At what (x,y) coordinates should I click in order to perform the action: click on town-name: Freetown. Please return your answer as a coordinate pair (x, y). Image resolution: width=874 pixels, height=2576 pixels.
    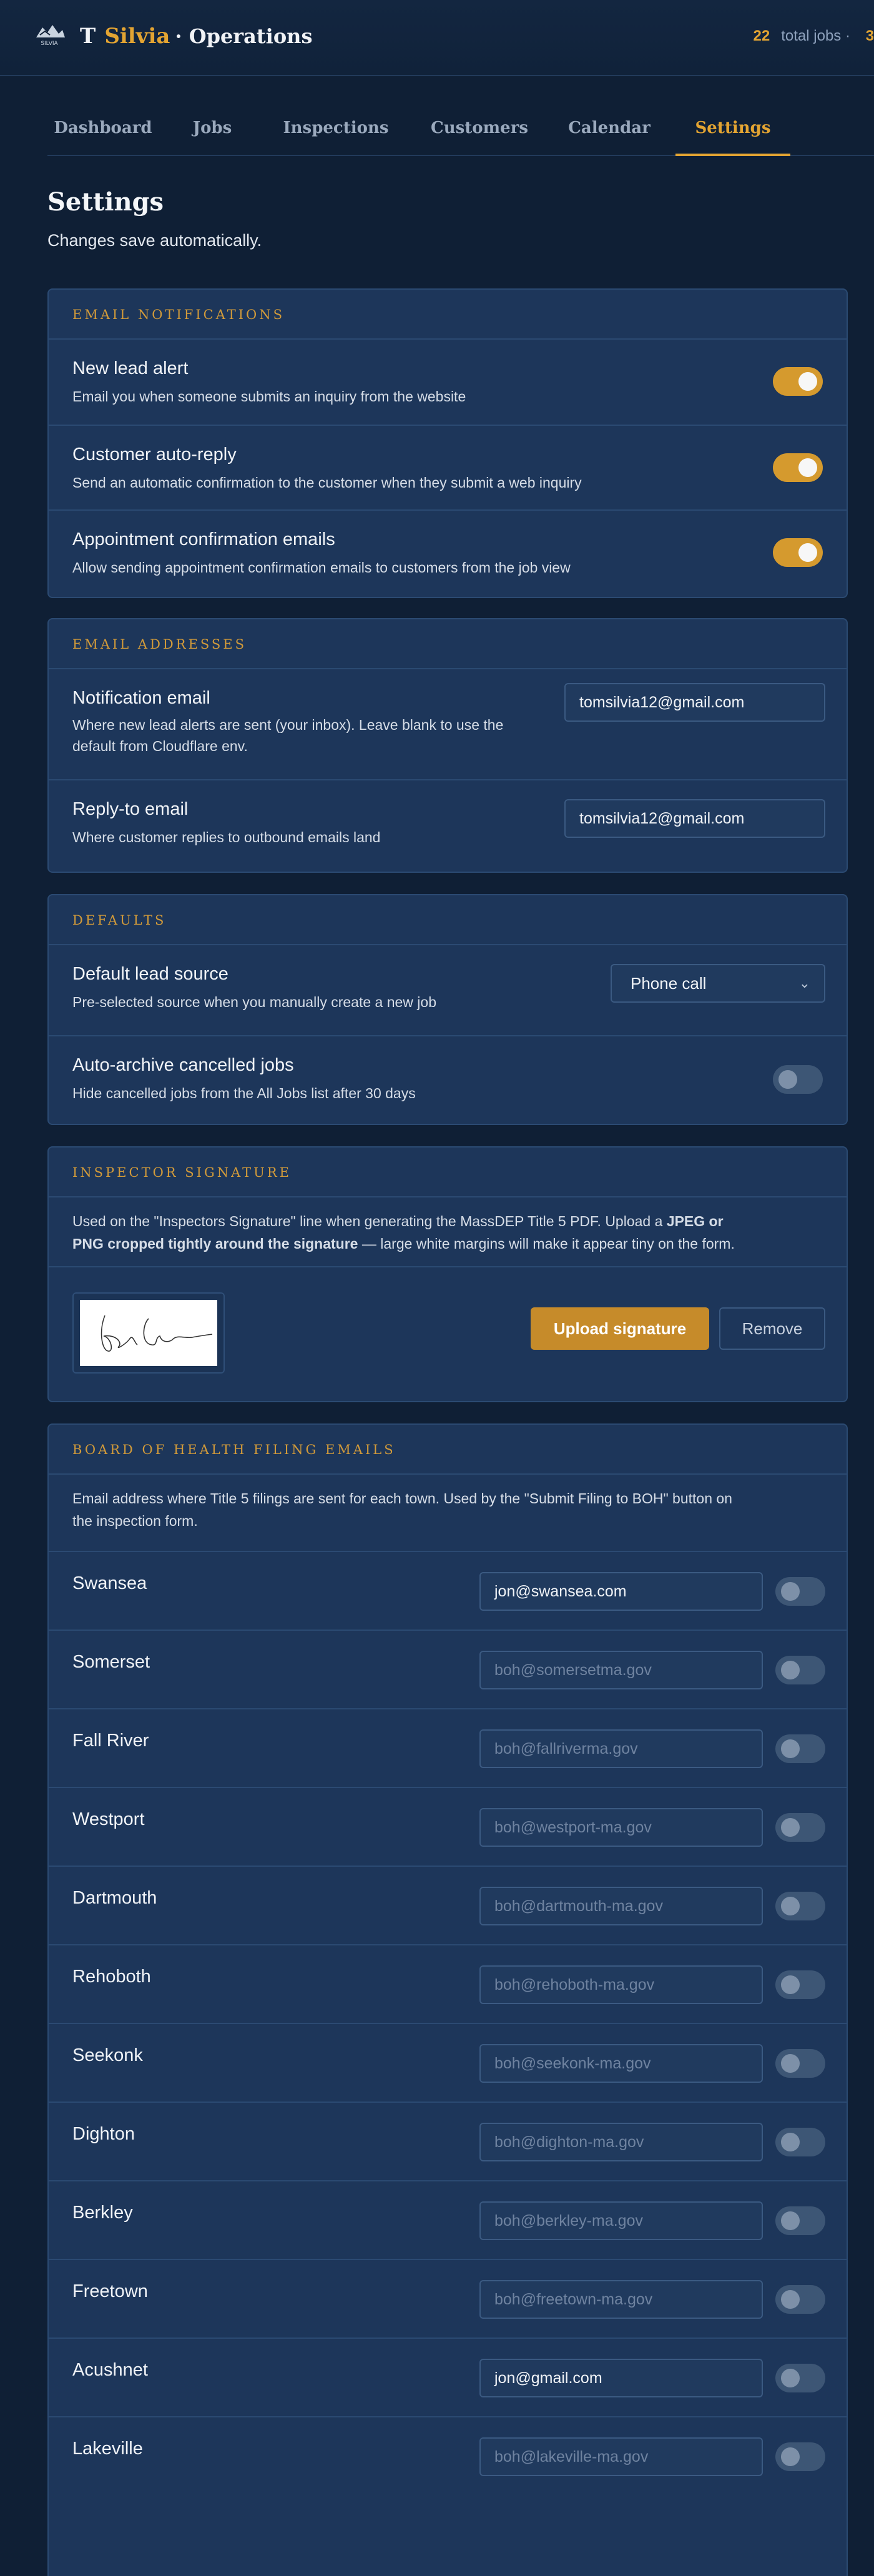
    Looking at the image, I should click on (110, 2291).